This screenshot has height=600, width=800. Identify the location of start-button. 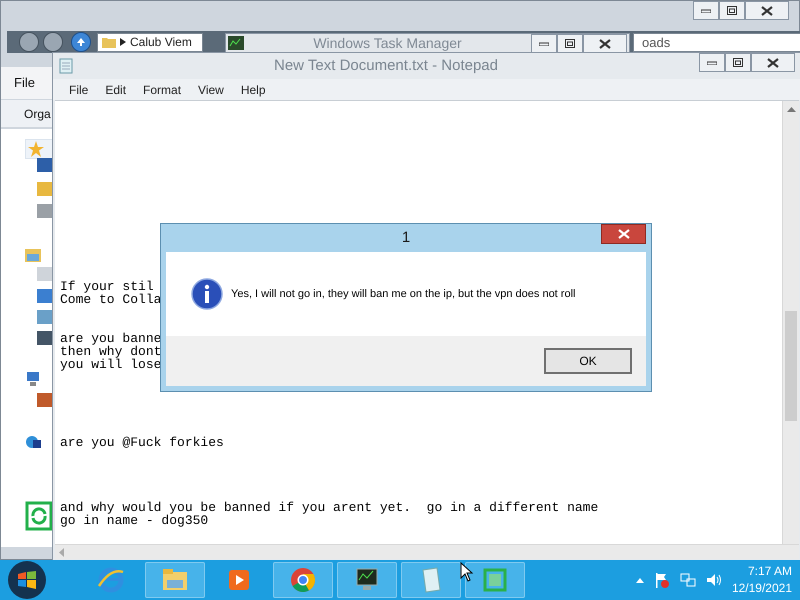
(27, 580).